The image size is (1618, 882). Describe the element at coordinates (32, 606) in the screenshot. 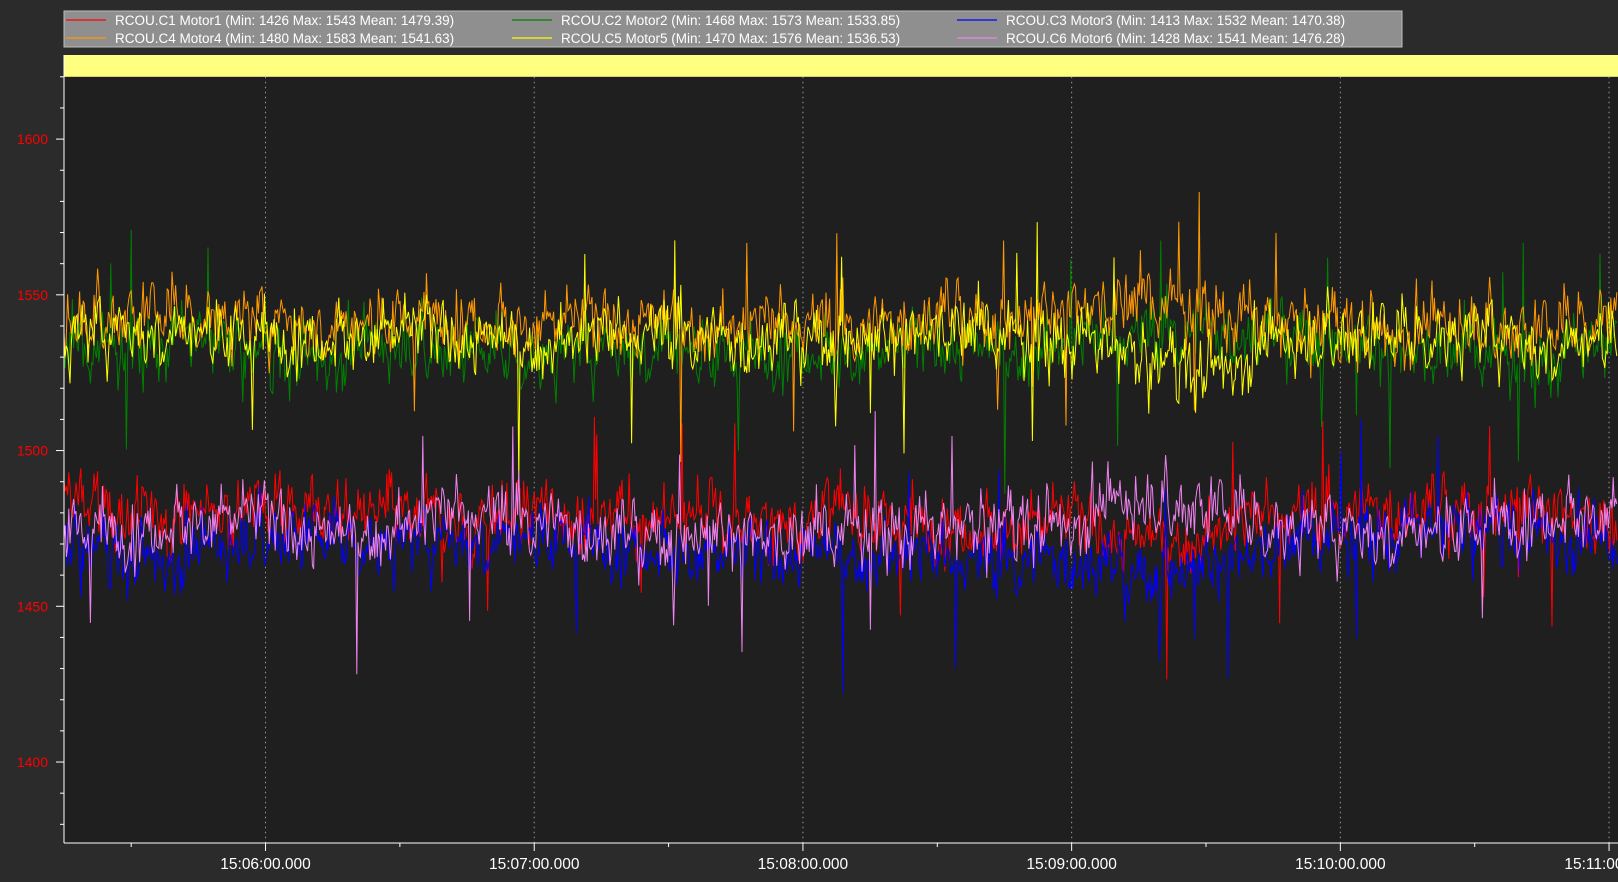

I see `y-tick-label: 1450` at that location.